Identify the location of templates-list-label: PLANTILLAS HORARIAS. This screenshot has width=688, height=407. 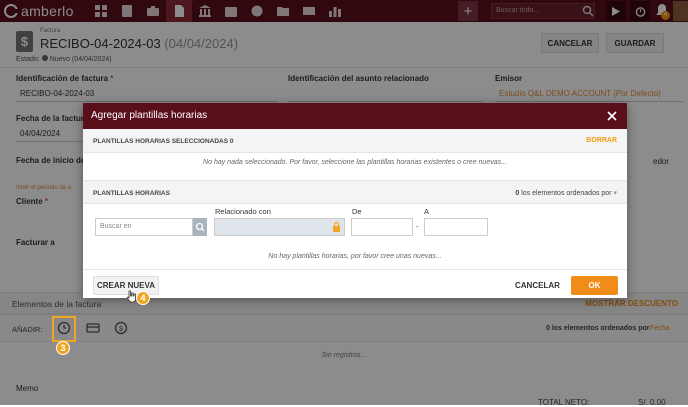
(131, 193).